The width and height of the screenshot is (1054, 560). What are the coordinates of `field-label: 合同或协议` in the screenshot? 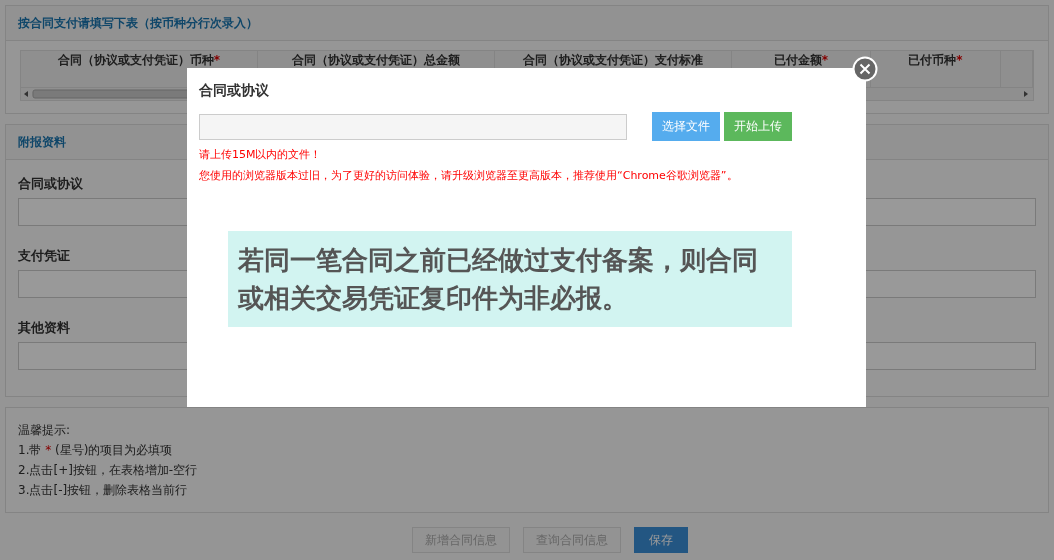 It's located at (50, 184).